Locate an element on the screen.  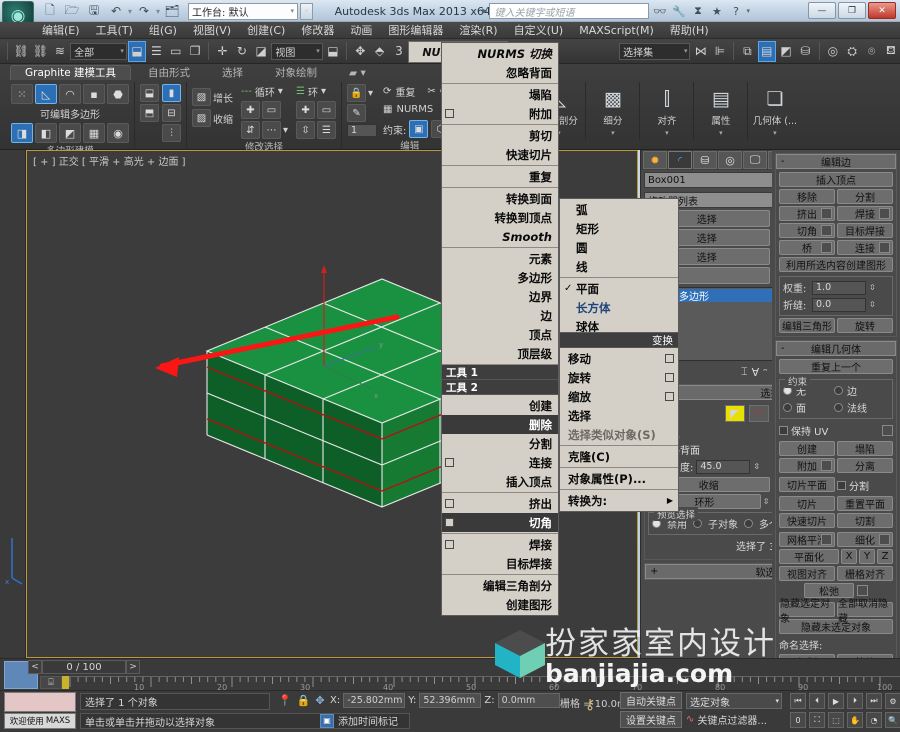
ribbon-button-geometry: ❏ 几何体 (... ▾ is located at coordinates (774, 111).